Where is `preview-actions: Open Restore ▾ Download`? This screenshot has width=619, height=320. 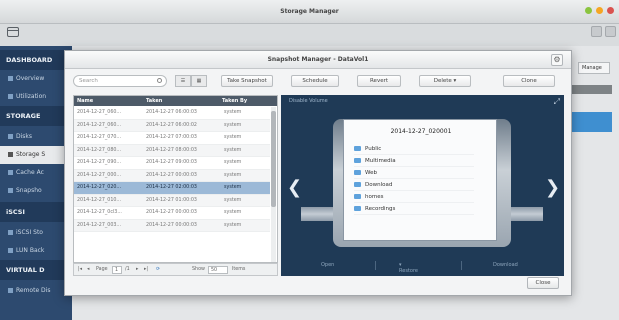
preview-actions: Open Restore ▾ Download is located at coordinates (422, 266).